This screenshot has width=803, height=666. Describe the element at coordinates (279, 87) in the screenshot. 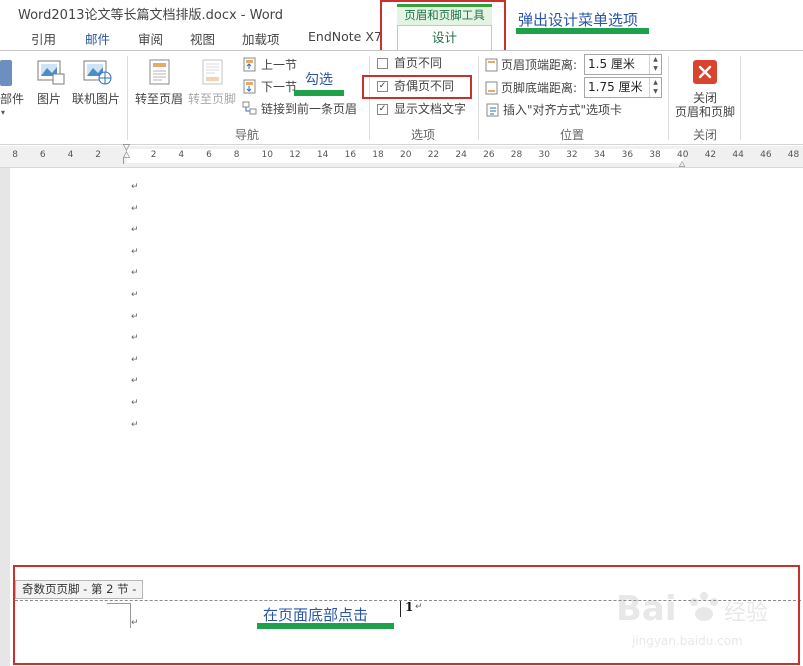

I see `next-section-button: 下一节` at that location.